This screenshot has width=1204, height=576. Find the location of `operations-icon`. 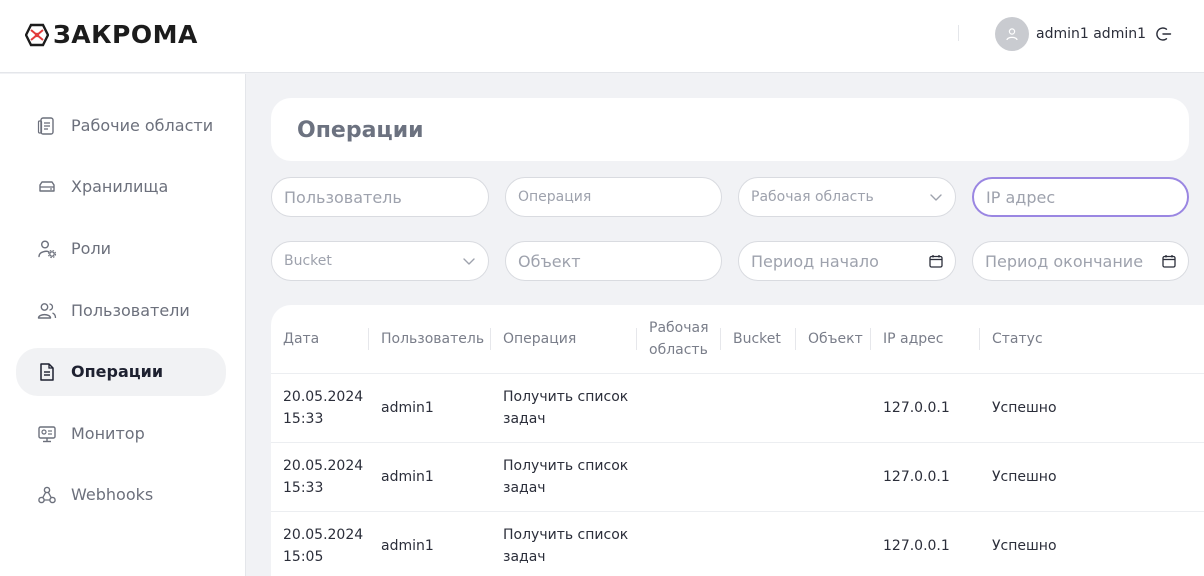

operations-icon is located at coordinates (47, 372).